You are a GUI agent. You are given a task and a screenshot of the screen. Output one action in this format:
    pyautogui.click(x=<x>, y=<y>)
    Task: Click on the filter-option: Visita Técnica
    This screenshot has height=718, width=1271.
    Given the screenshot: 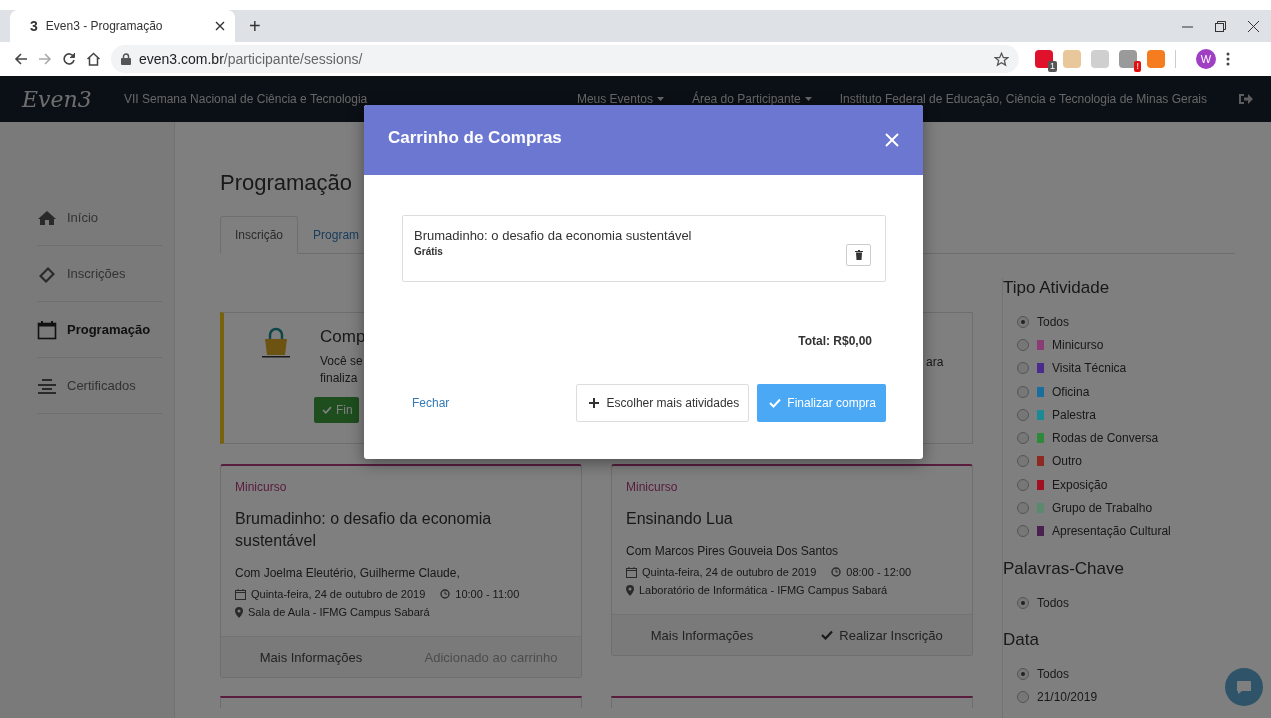 What is the action you would take?
    pyautogui.click(x=1072, y=368)
    